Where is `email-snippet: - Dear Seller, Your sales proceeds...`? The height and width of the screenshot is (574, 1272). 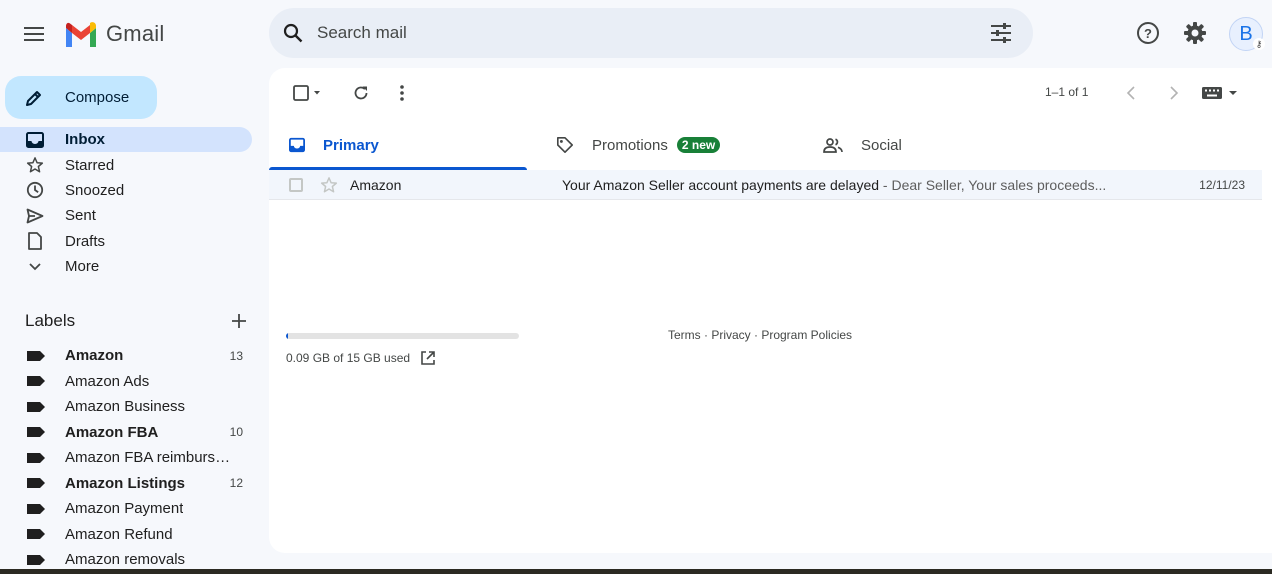
email-snippet: - Dear Seller, Your sales proceeds... is located at coordinates (993, 184).